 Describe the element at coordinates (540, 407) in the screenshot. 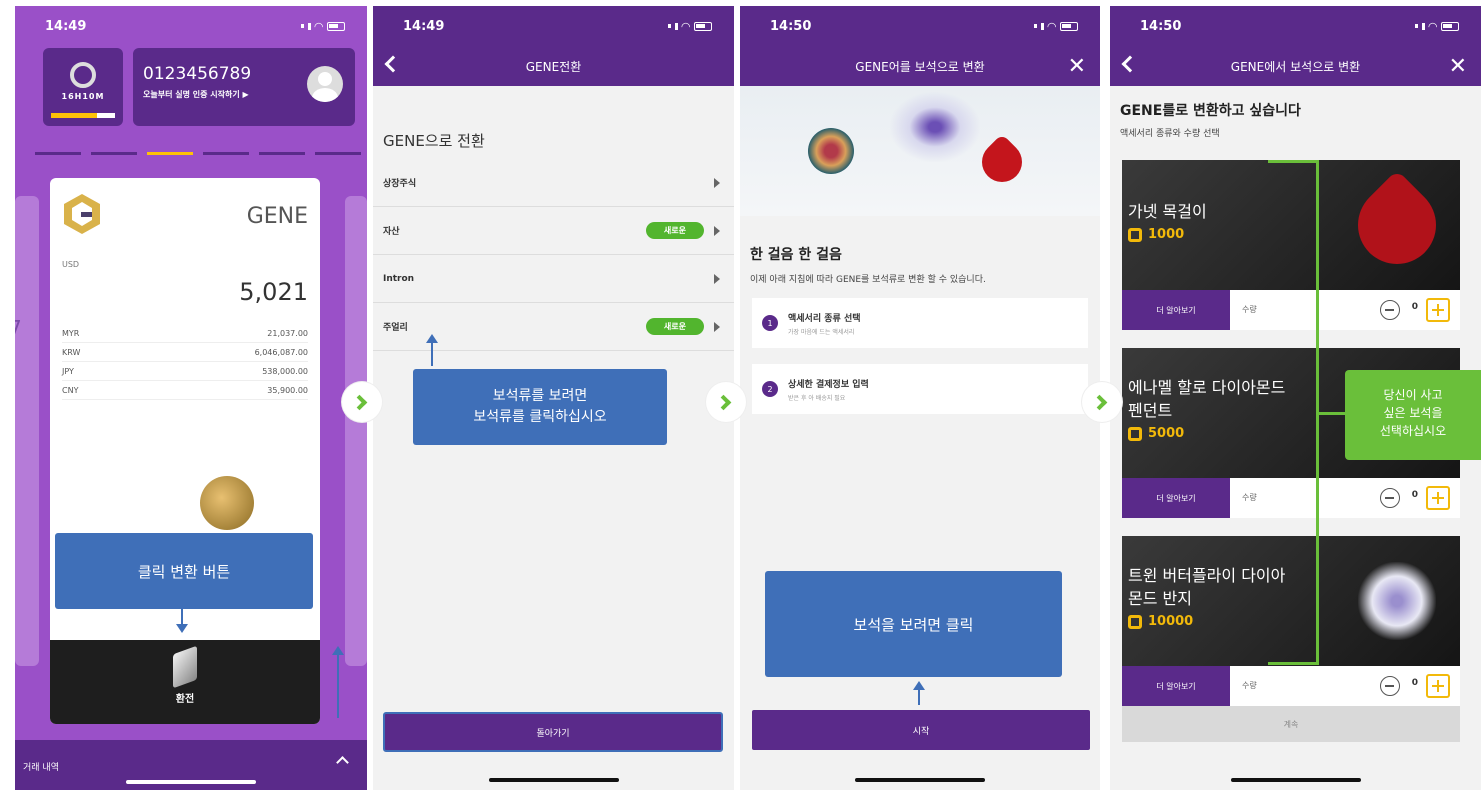

I see `callout-jewelry: 보석류를 보려면 보석류를 클릭하십시오` at that location.